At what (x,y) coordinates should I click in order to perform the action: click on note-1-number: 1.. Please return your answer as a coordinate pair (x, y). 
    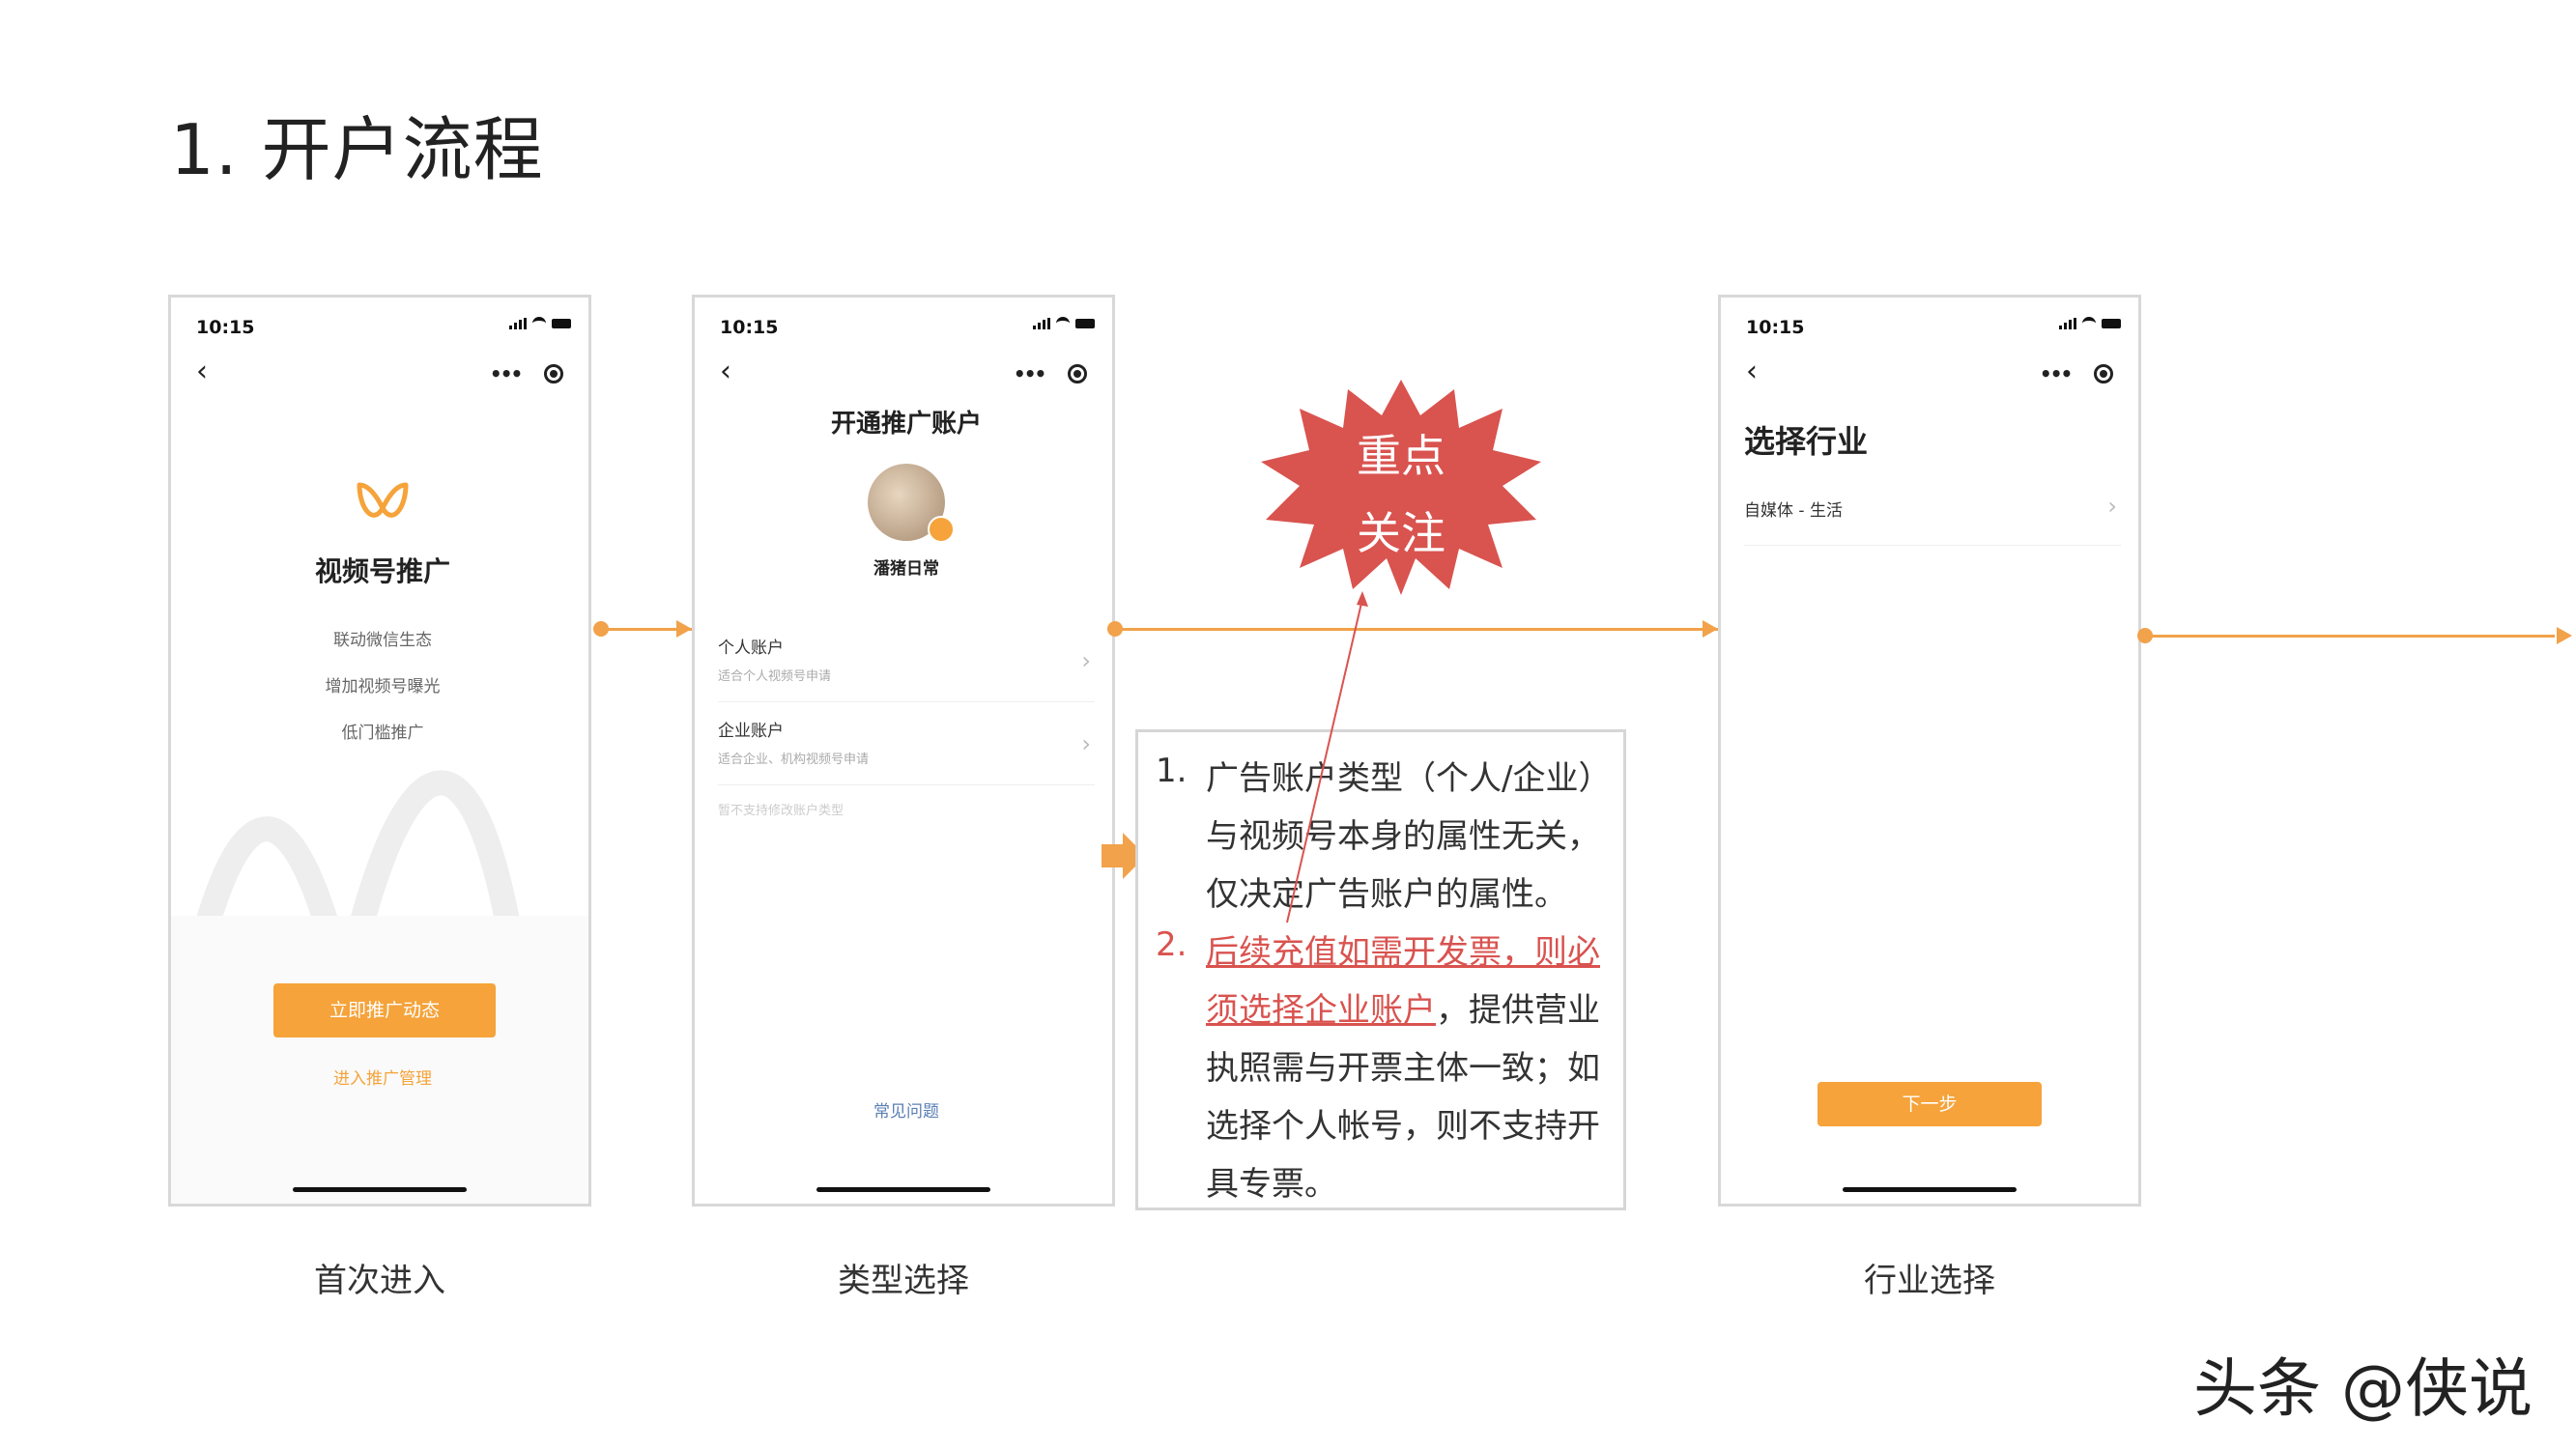
    Looking at the image, I should click on (1172, 771).